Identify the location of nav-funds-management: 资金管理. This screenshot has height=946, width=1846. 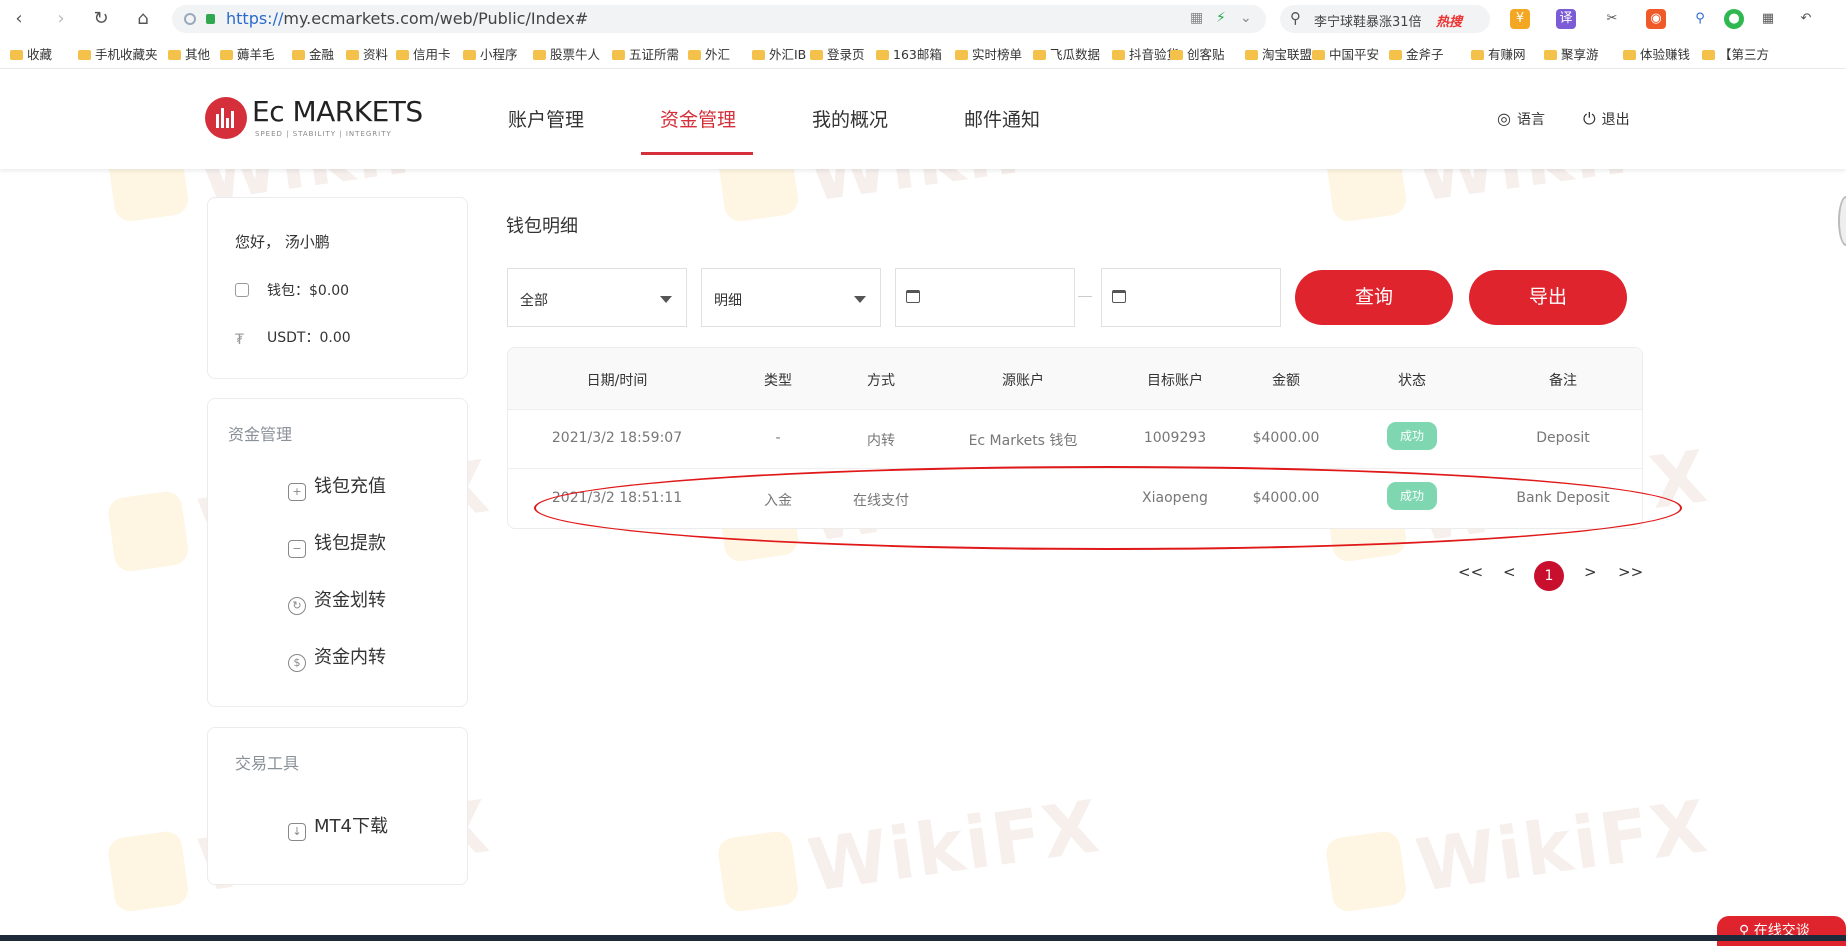
(698, 118).